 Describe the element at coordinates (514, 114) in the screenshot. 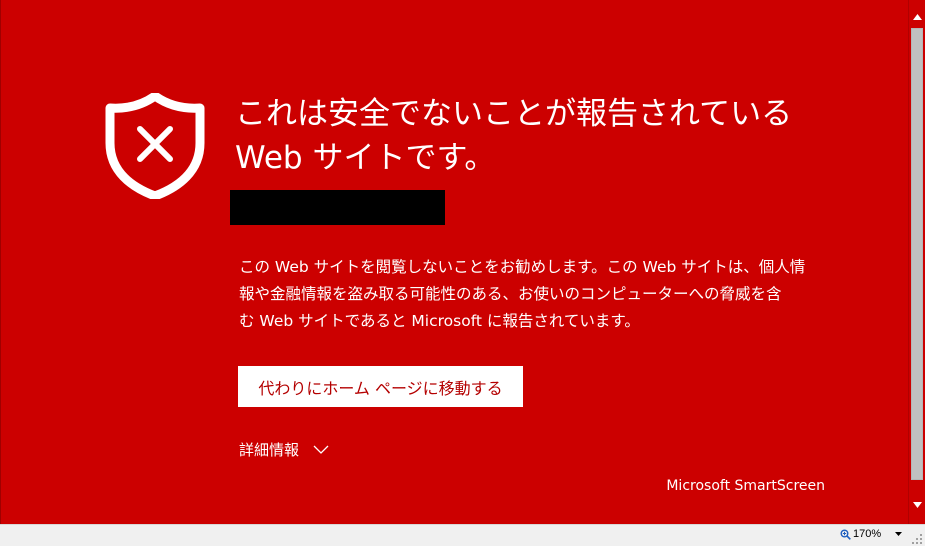

I see `warning-heading-line: これは安全でないことが報告されている` at that location.